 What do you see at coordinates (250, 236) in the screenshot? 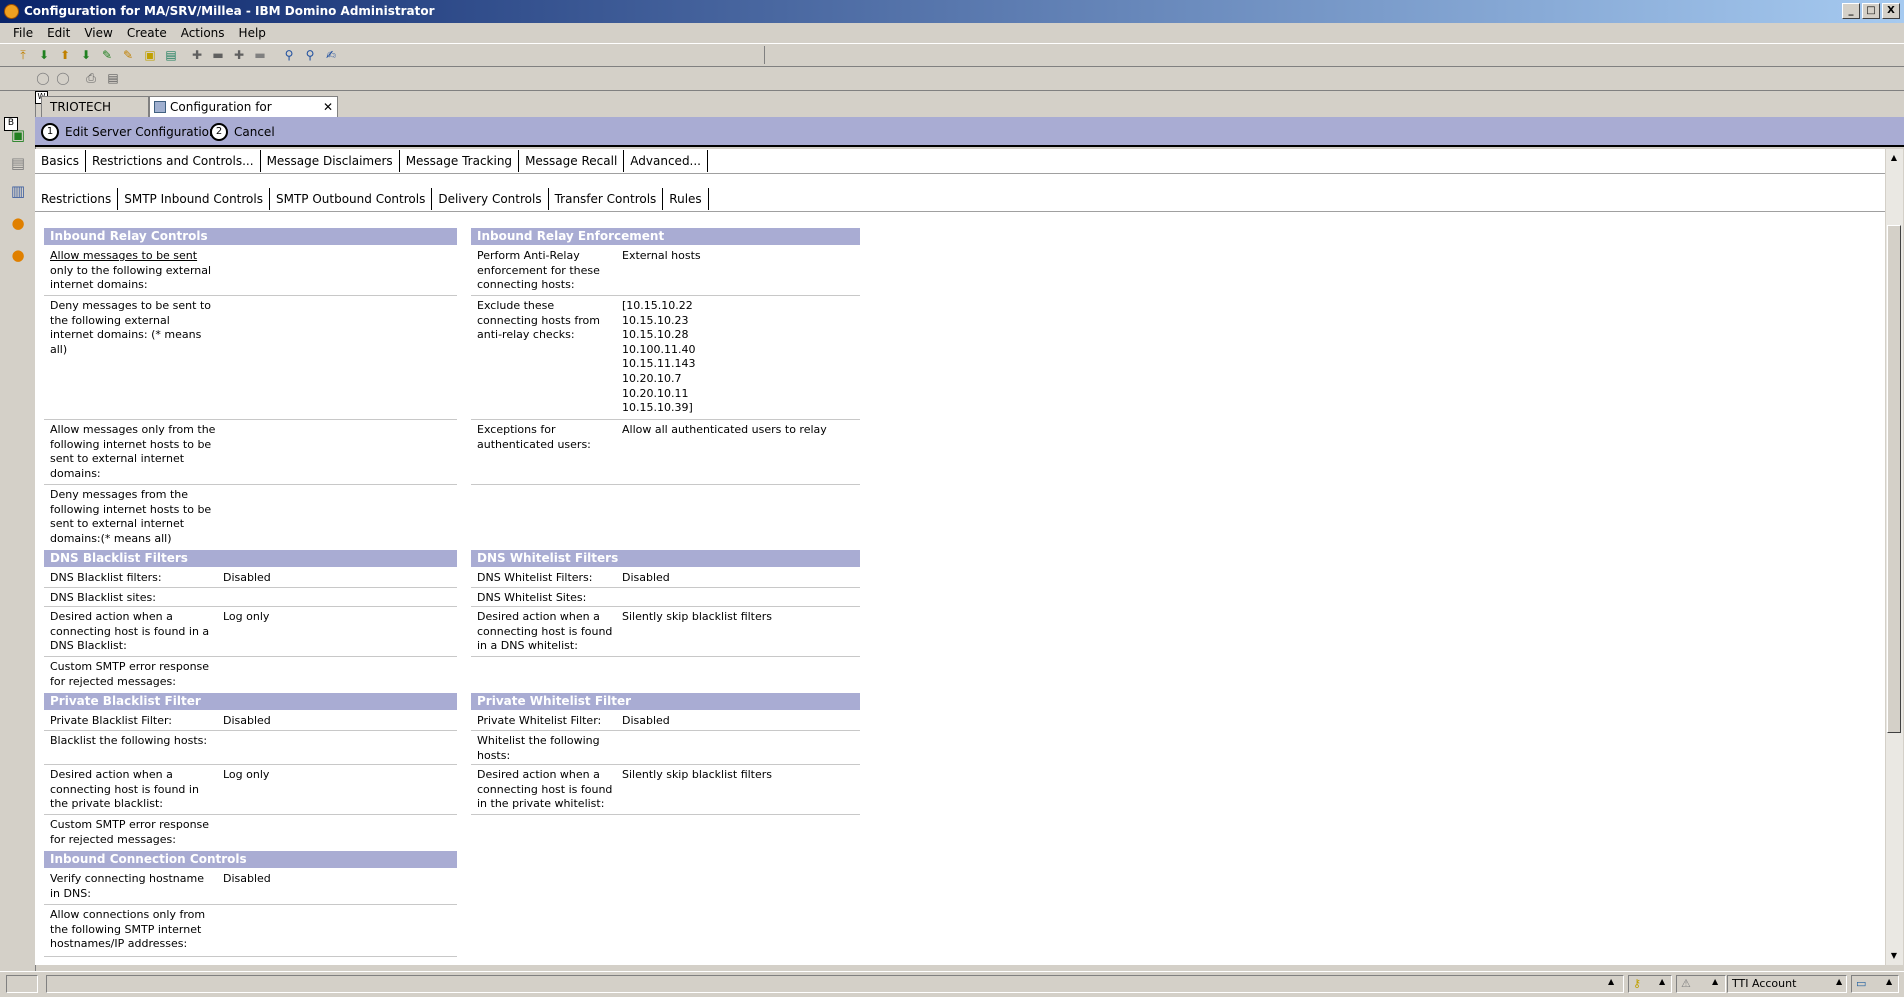
I see `section-inbound-relay-controls: Inbound Relay Controls` at bounding box center [250, 236].